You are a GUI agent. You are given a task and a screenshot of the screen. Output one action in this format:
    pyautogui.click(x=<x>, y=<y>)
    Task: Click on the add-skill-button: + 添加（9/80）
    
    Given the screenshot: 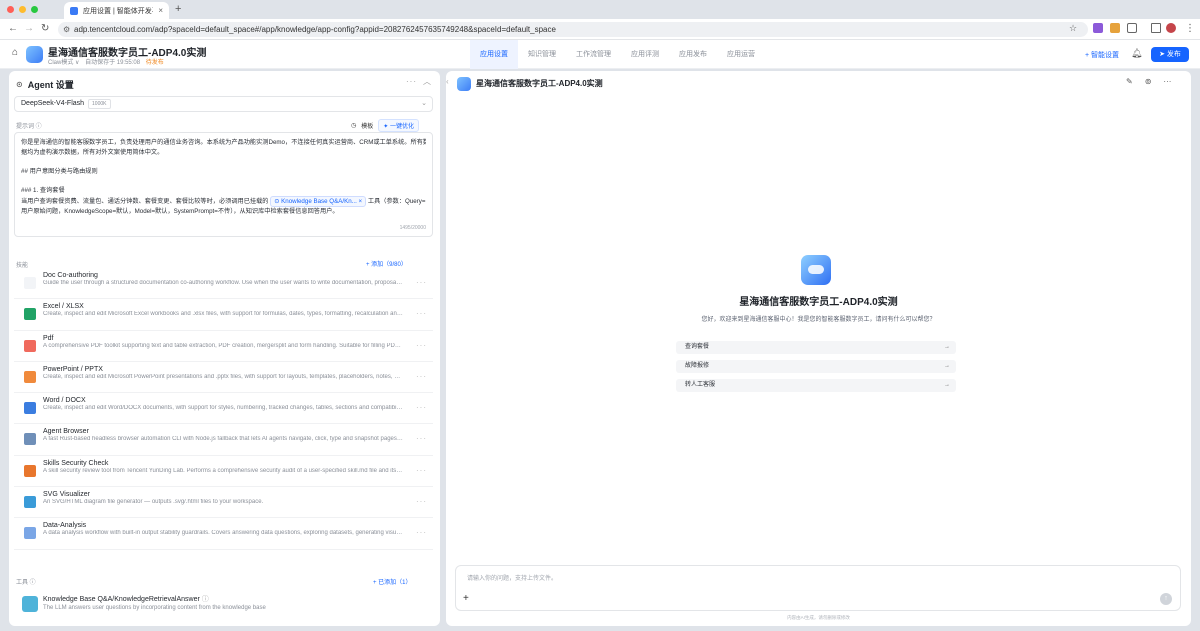 What is the action you would take?
    pyautogui.click(x=386, y=263)
    